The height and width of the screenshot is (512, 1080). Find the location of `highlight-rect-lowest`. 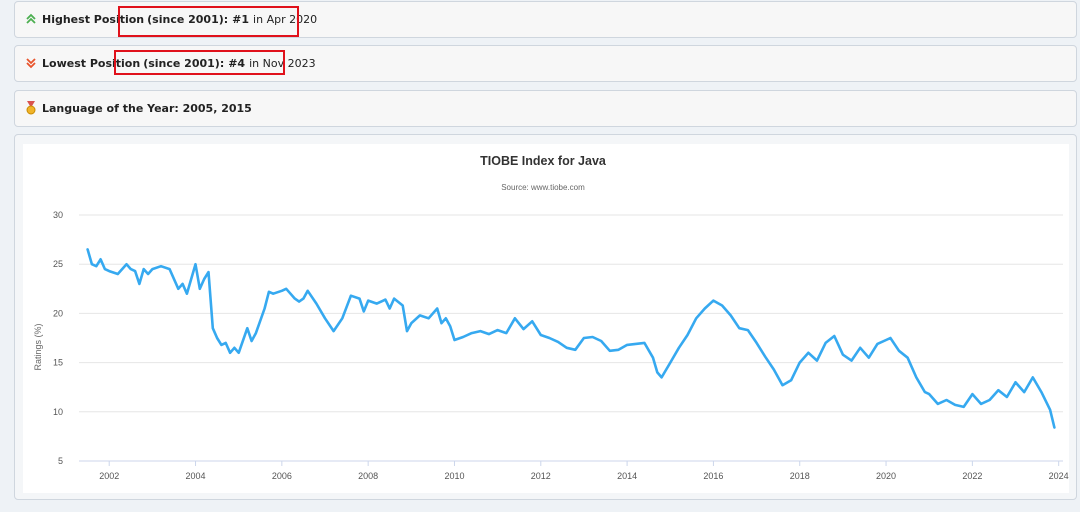

highlight-rect-lowest is located at coordinates (199, 62).